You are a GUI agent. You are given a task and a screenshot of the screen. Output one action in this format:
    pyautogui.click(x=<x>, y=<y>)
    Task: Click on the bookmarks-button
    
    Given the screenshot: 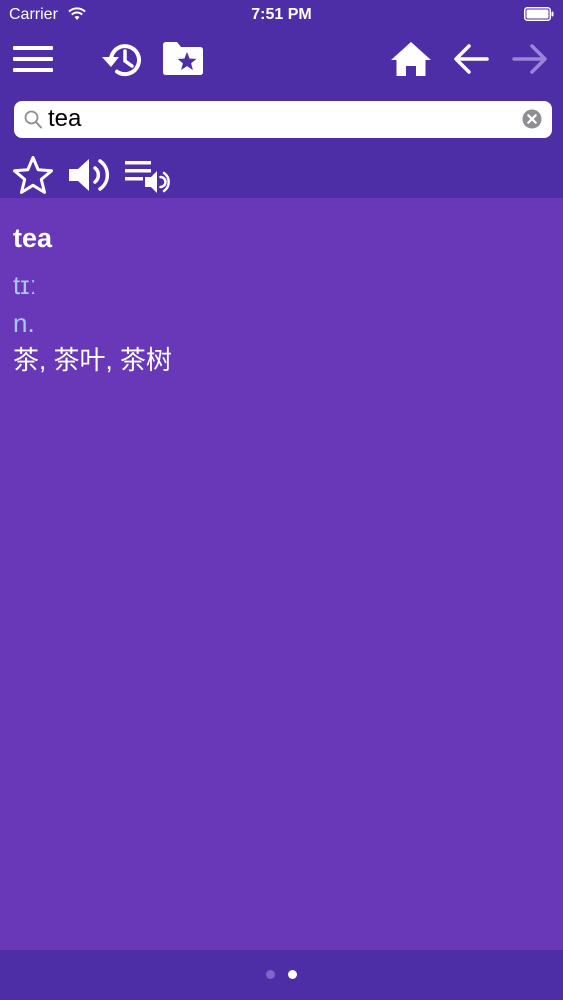 What is the action you would take?
    pyautogui.click(x=183, y=58)
    